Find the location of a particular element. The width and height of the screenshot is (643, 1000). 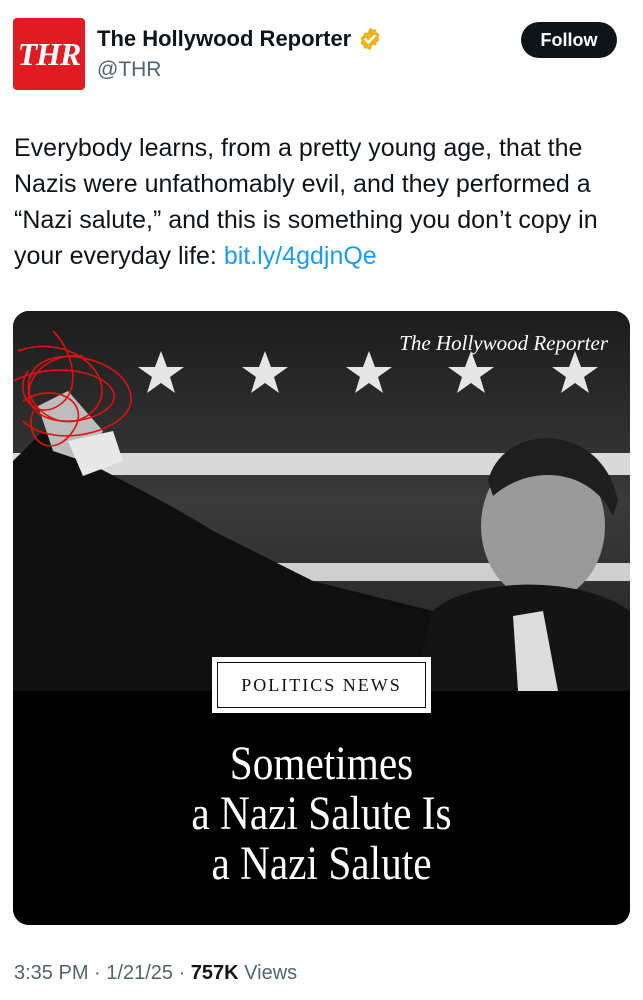

follow-button: Follow is located at coordinates (569, 40).